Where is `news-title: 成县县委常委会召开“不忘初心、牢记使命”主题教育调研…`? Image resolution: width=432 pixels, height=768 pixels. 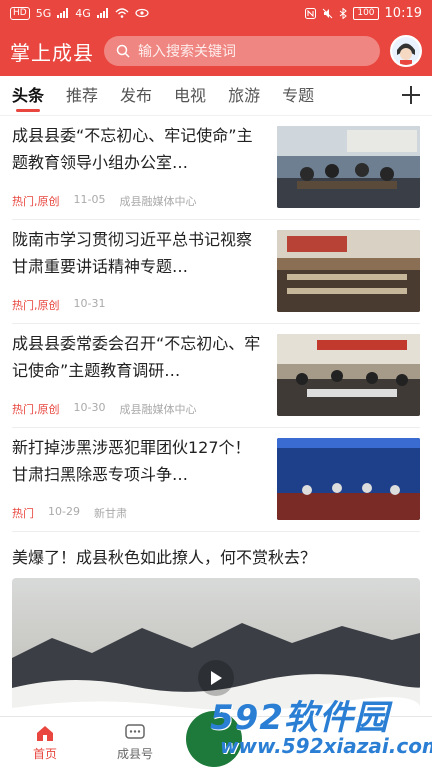 news-title: 成县县委常委会召开“不忘初心、牢记使命”主题教育调研… is located at coordinates (136, 357).